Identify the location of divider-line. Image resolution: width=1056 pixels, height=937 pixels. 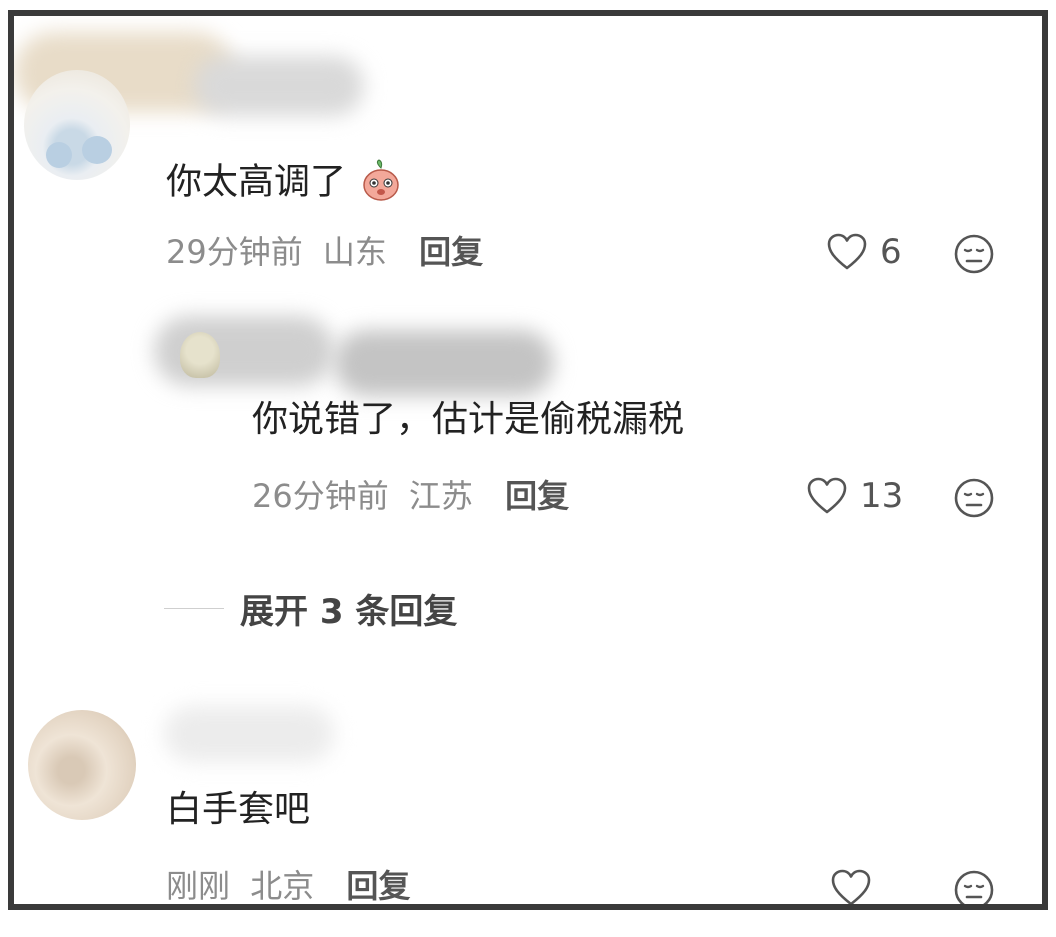
(194, 608).